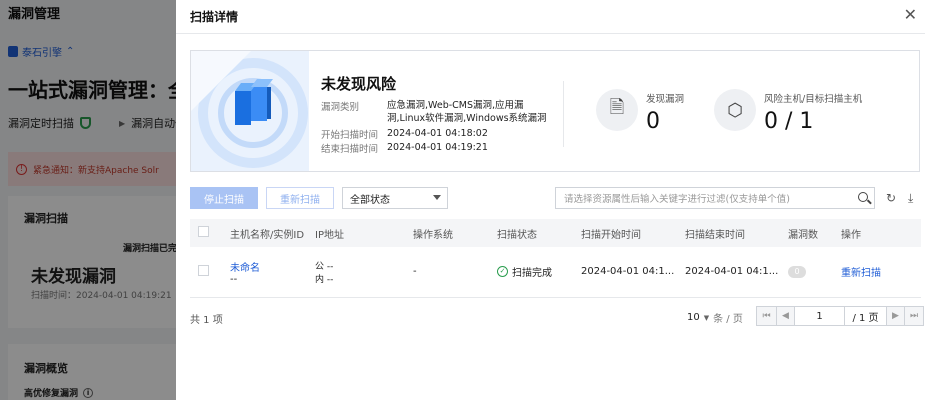 The image size is (925, 400). What do you see at coordinates (866, 316) in the screenshot?
I see `page-total: / 1 页` at bounding box center [866, 316].